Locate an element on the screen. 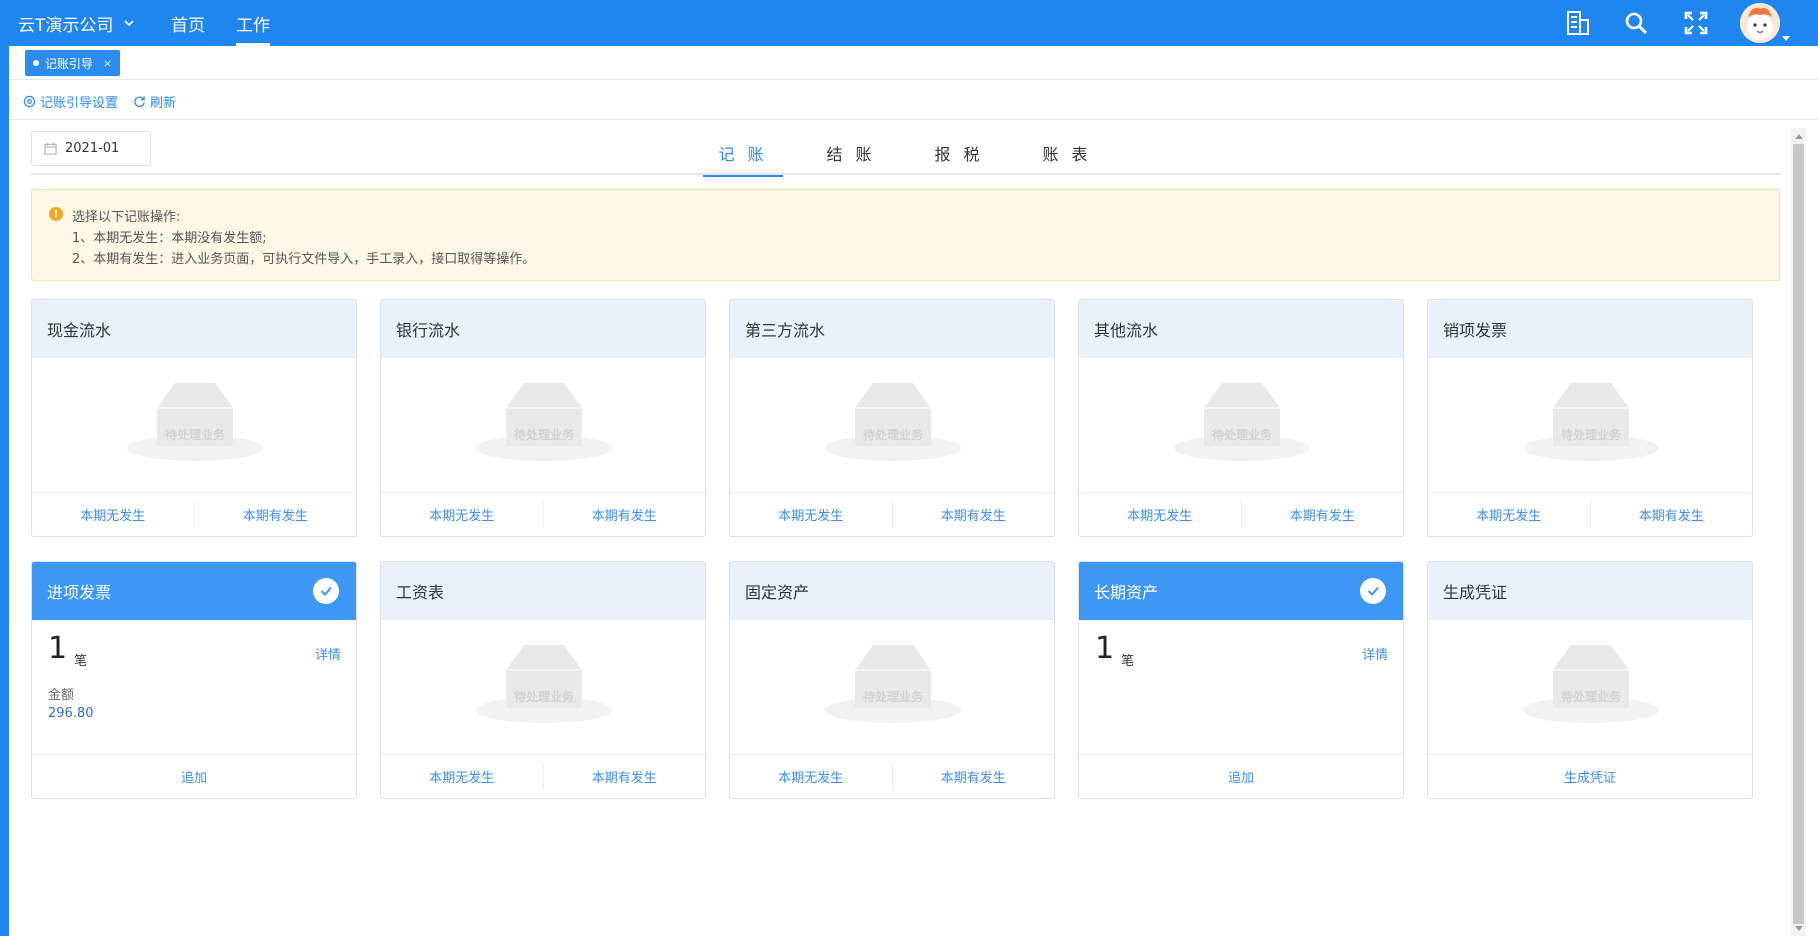 The image size is (1818, 936). nav-home: 首页 is located at coordinates (188, 23).